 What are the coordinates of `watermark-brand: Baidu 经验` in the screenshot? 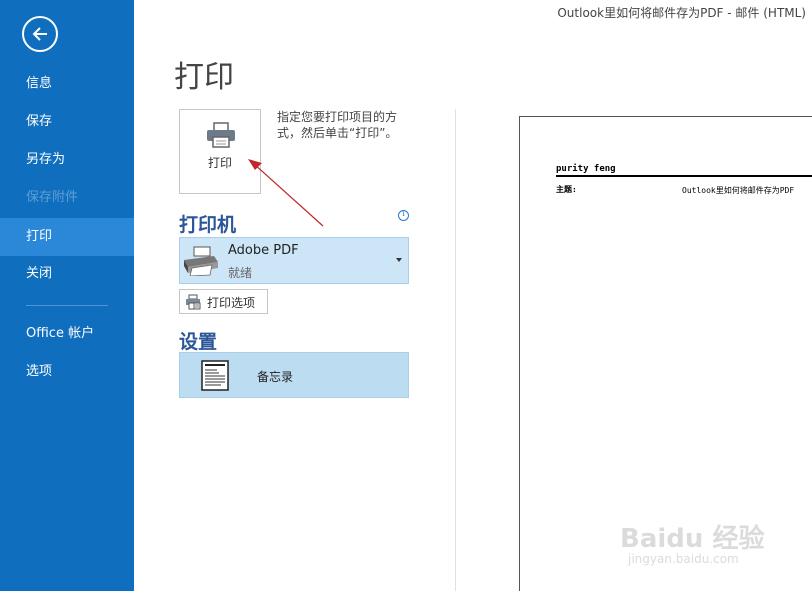 It's located at (692, 539).